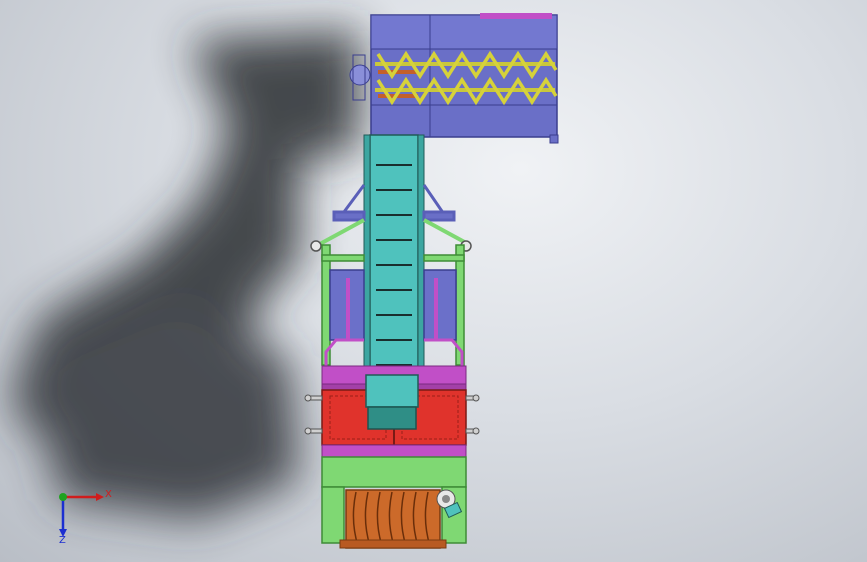  Describe the element at coordinates (393, 519) in the screenshot. I see `bale-roller` at that location.